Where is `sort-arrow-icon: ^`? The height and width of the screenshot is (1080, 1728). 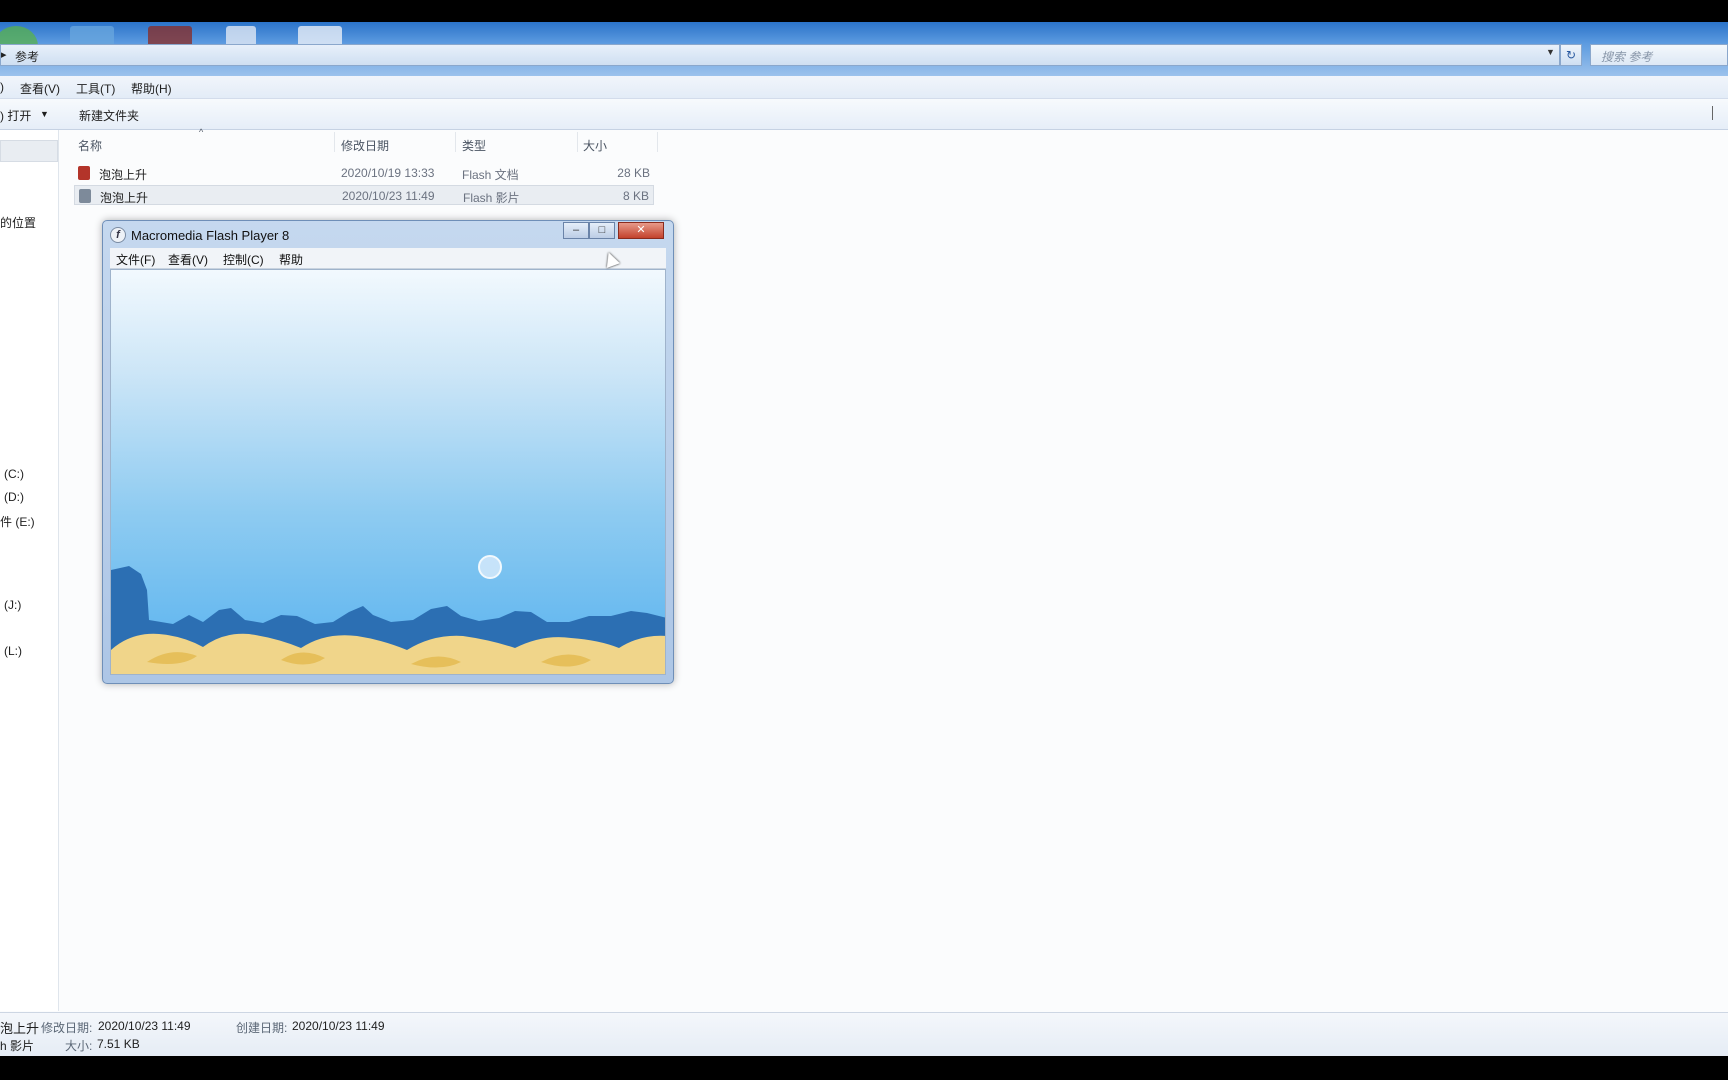 sort-arrow-icon: ^ is located at coordinates (201, 132).